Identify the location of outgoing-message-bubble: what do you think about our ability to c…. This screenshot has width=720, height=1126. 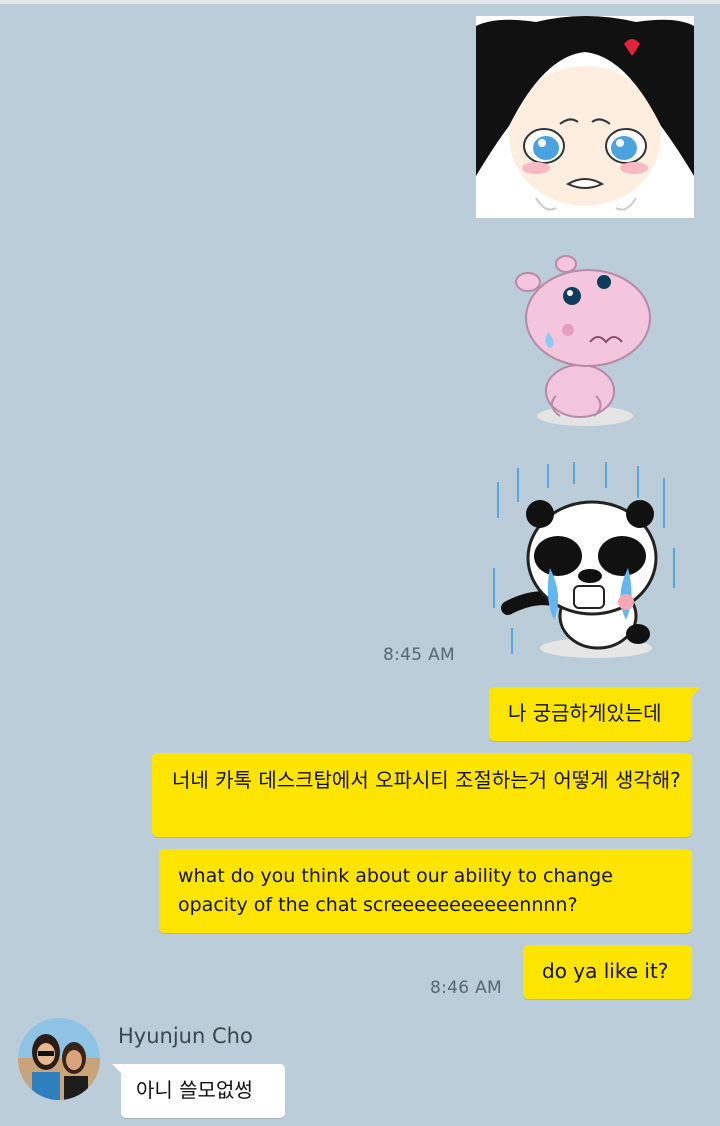
(425, 891).